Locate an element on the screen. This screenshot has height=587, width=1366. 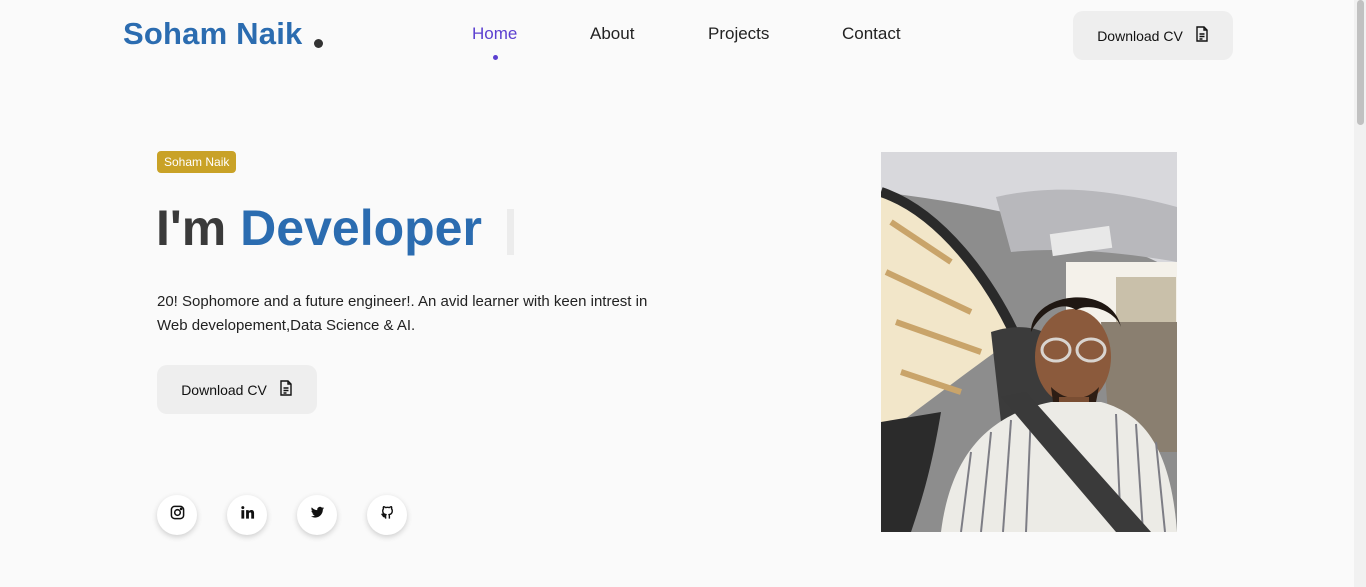
github-link is located at coordinates (387, 515).